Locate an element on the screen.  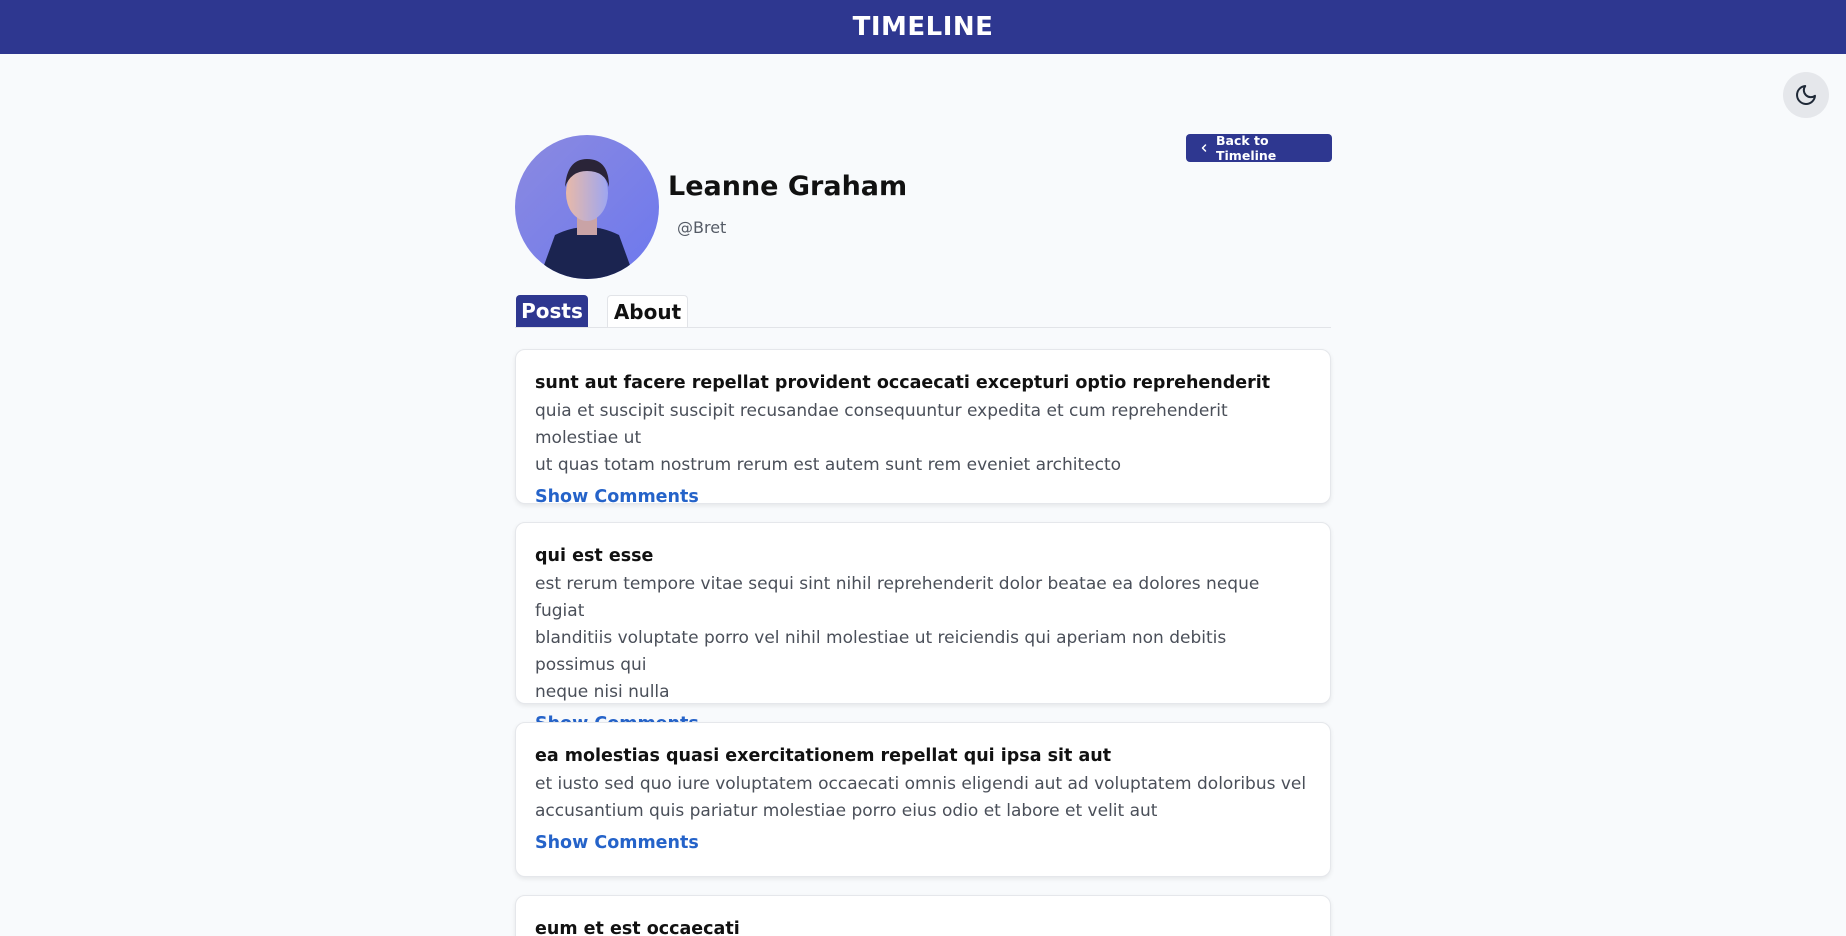
profile-name: Leanne Graham is located at coordinates (788, 186).